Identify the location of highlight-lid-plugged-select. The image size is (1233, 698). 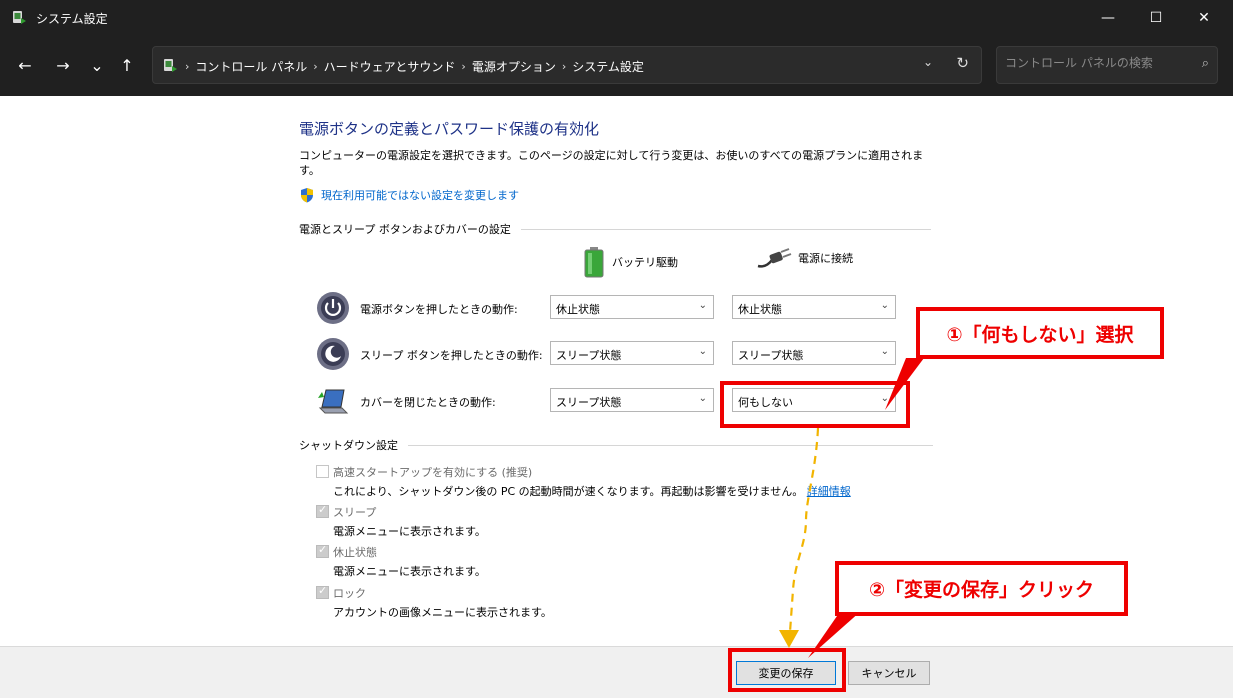
(815, 404).